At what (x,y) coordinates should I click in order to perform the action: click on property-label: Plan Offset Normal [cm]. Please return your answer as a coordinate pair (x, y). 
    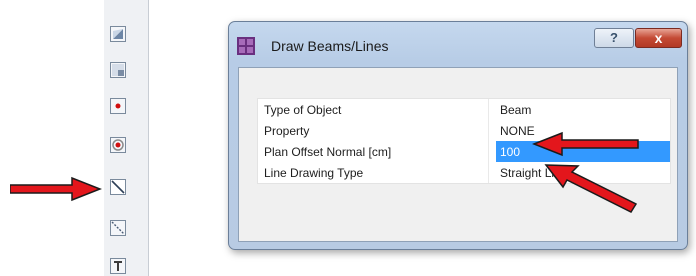
    Looking at the image, I should click on (328, 152).